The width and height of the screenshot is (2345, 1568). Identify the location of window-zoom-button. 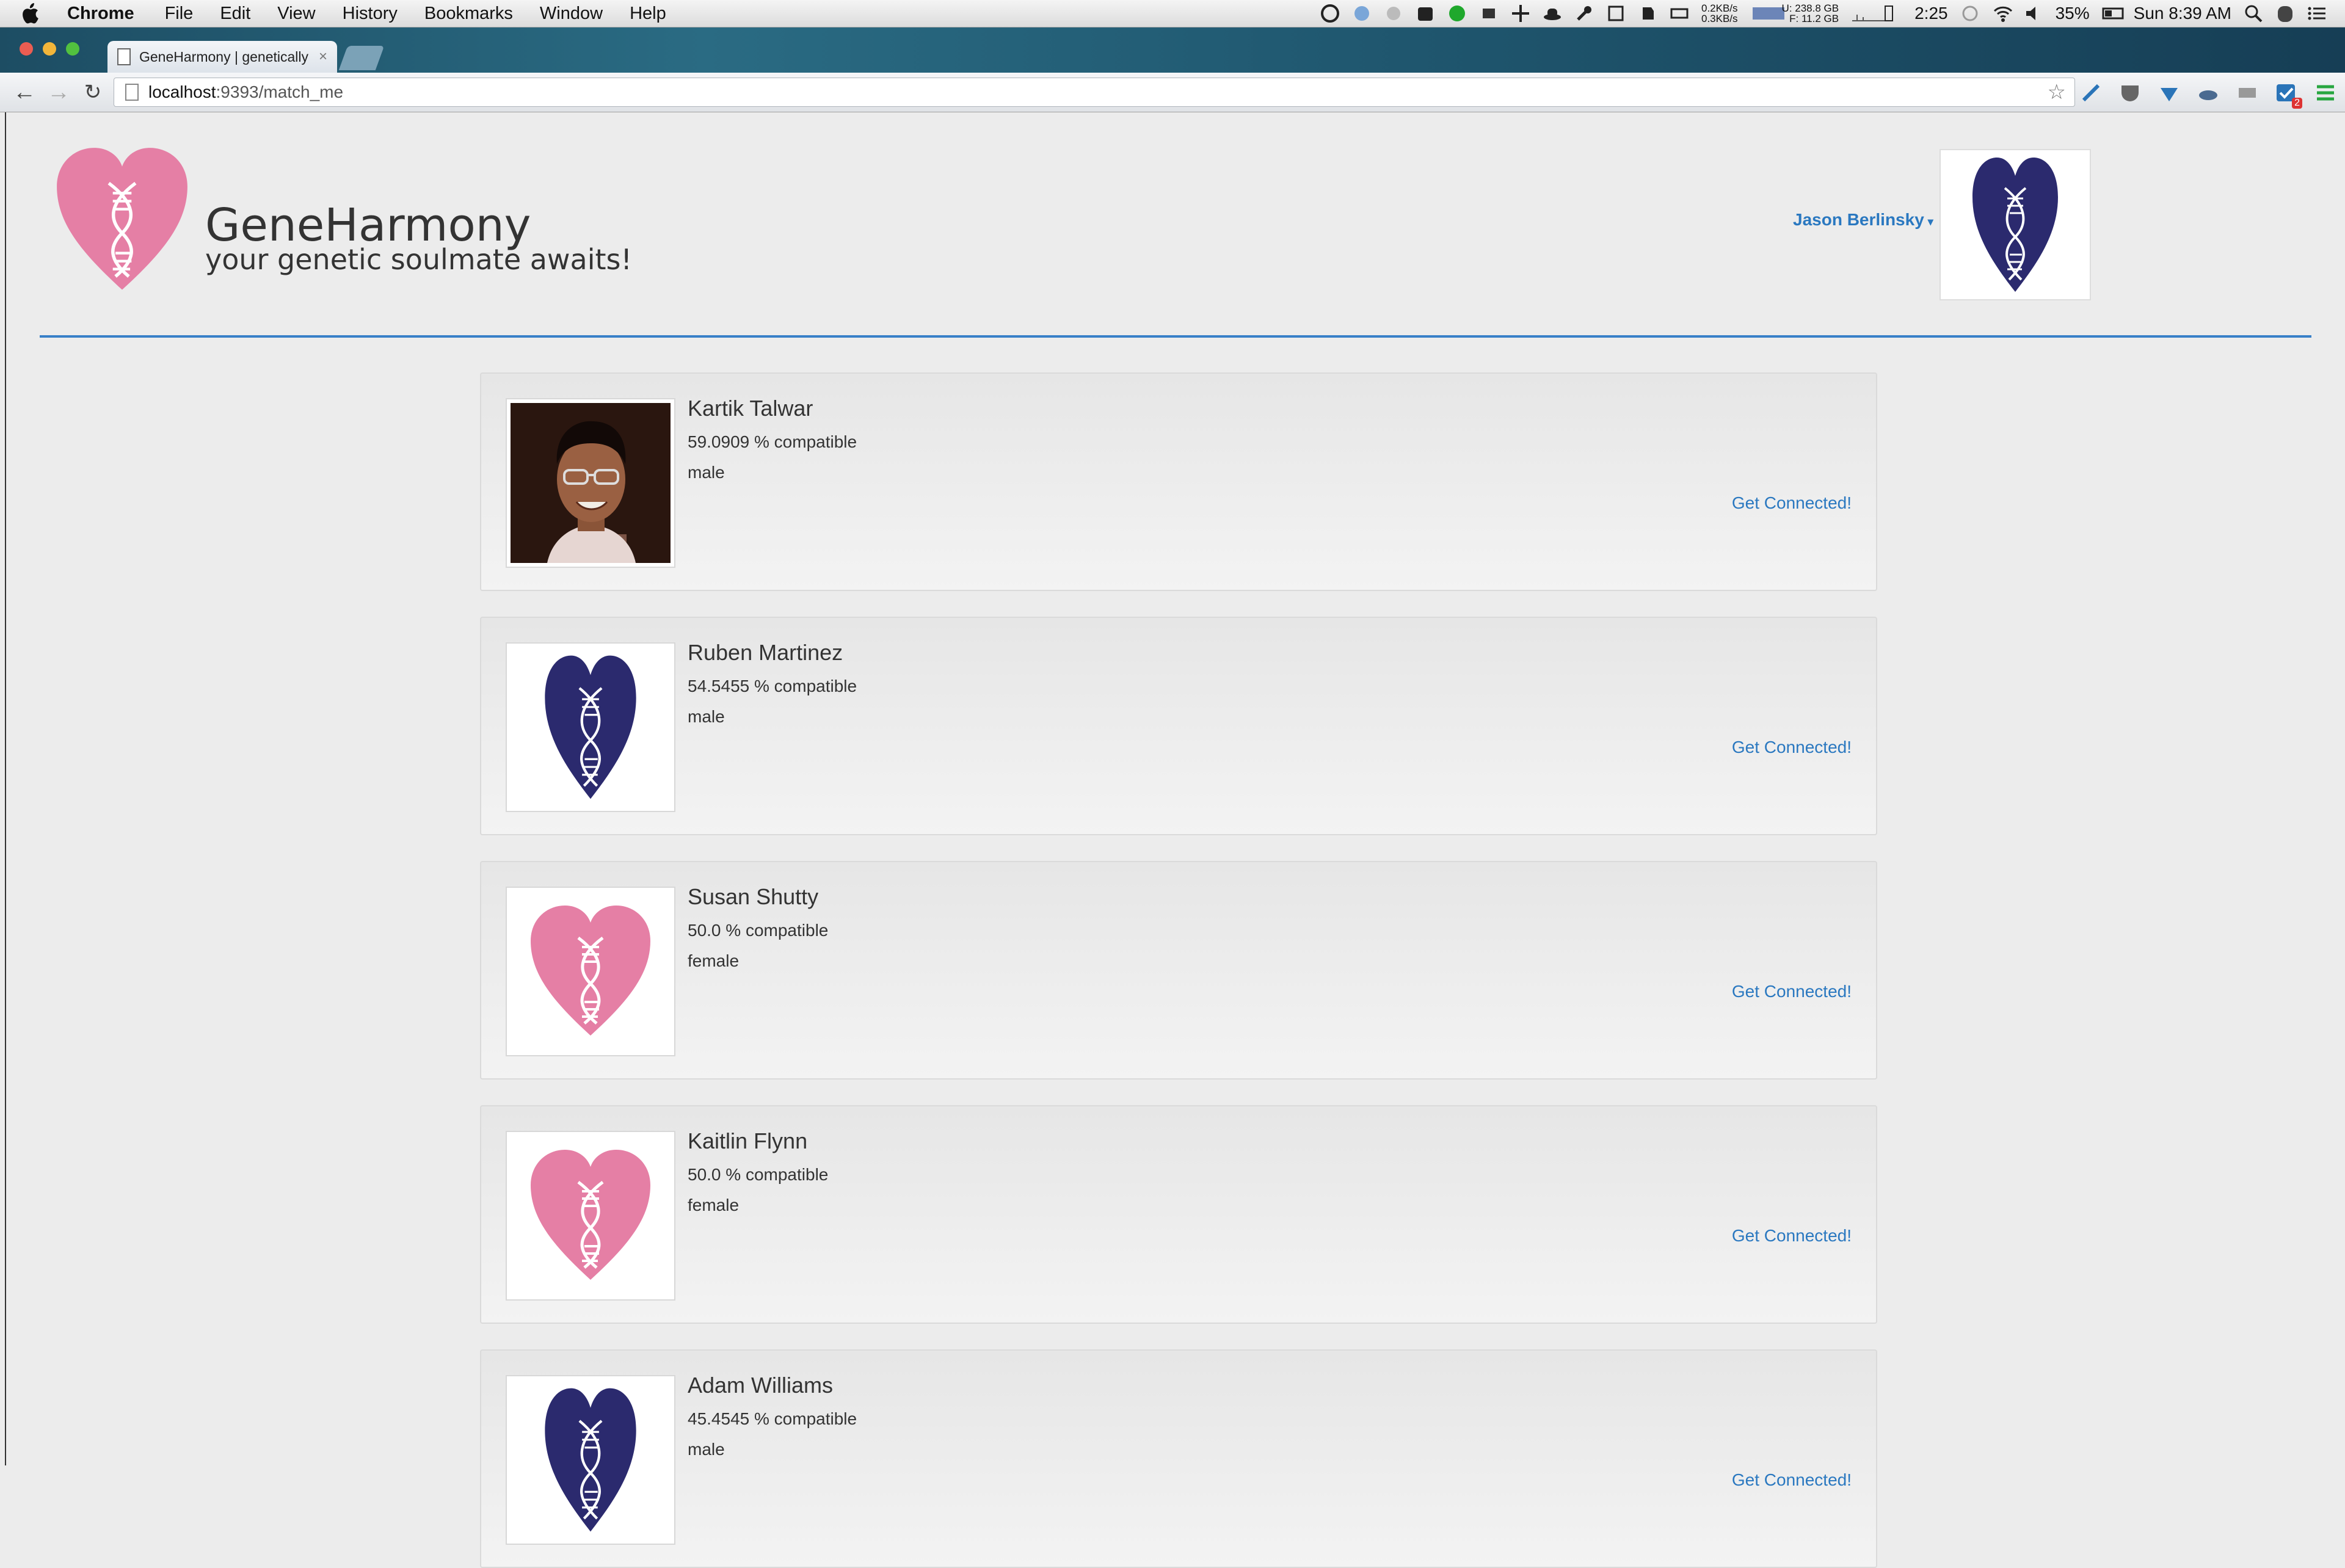
(72, 49).